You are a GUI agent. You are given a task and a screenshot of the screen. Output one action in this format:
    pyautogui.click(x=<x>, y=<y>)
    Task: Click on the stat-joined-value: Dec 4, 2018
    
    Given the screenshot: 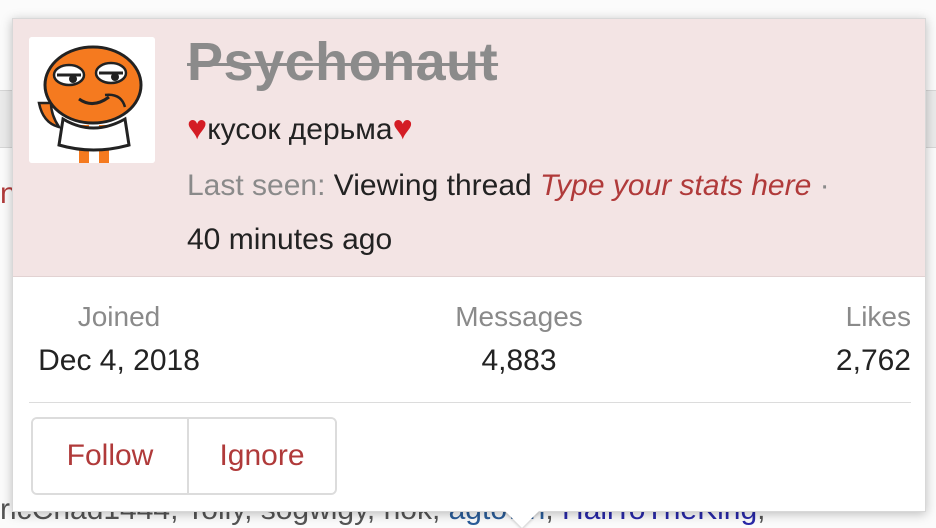 What is the action you would take?
    pyautogui.click(x=119, y=360)
    